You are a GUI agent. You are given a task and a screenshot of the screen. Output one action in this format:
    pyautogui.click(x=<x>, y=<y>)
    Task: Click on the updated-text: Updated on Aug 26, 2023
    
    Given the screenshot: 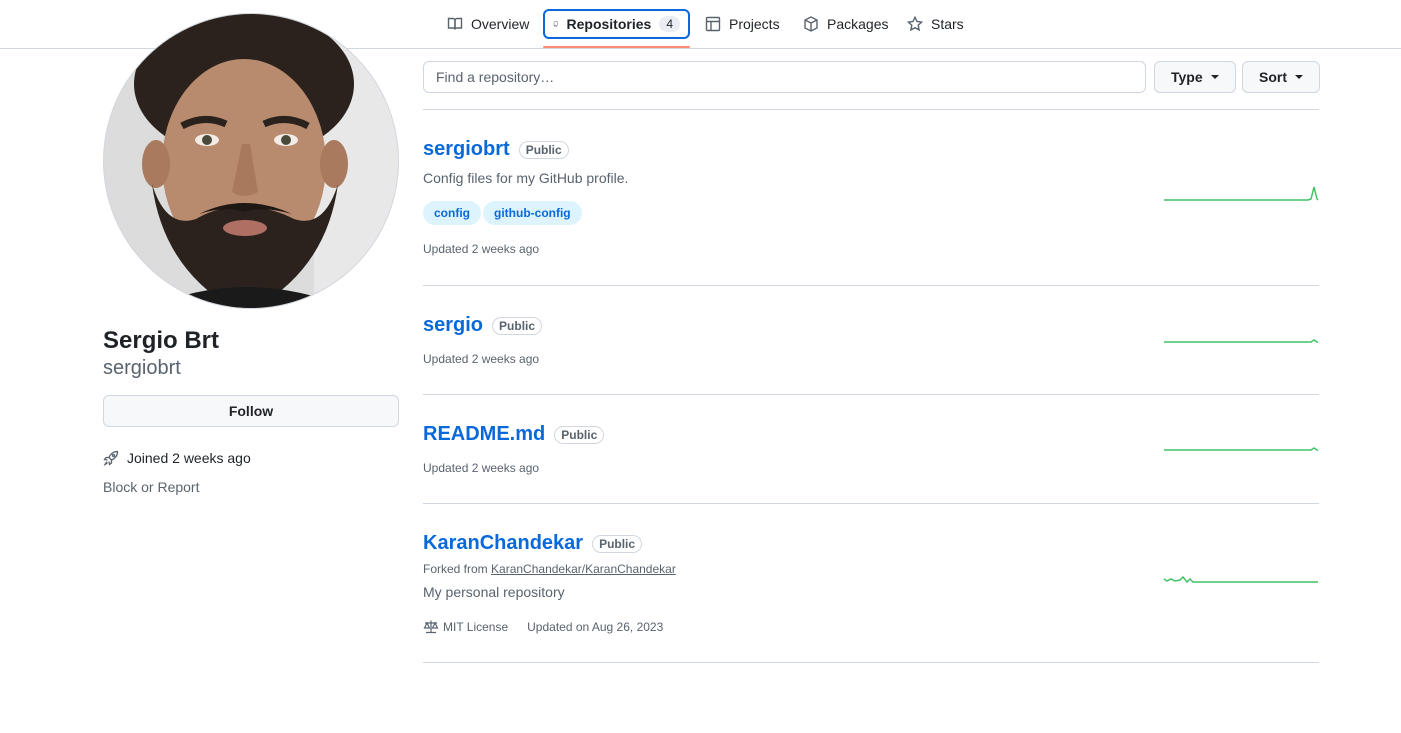 What is the action you would take?
    pyautogui.click(x=595, y=627)
    